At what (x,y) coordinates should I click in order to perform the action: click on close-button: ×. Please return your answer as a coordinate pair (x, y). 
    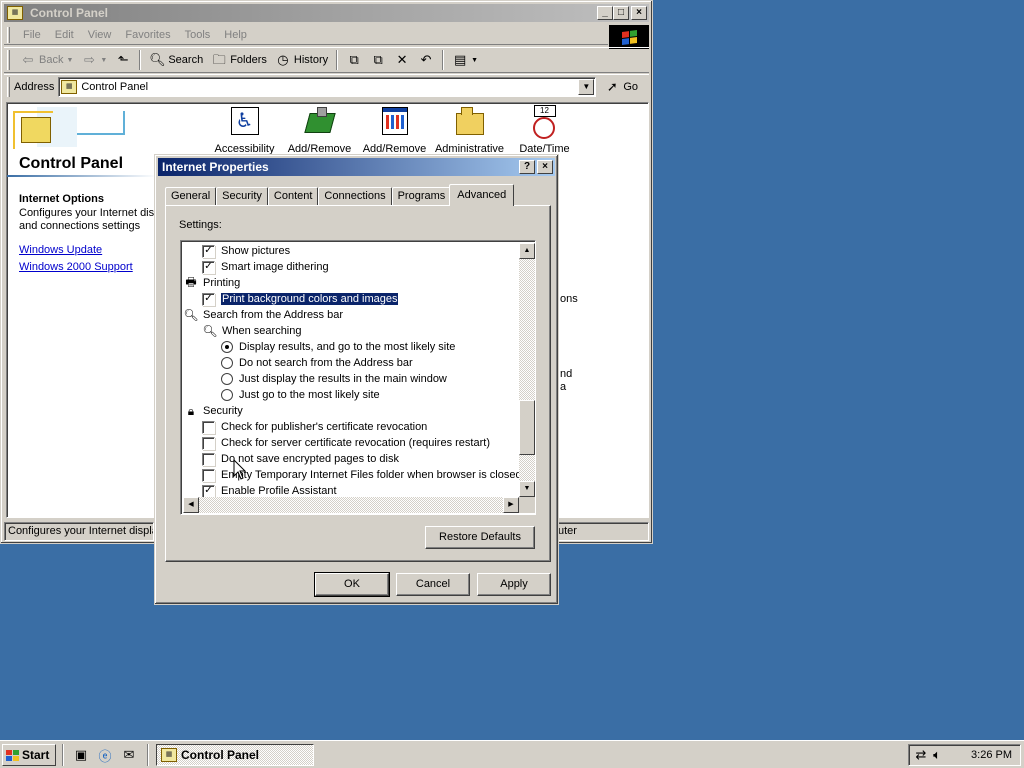
    Looking at the image, I should click on (639, 13).